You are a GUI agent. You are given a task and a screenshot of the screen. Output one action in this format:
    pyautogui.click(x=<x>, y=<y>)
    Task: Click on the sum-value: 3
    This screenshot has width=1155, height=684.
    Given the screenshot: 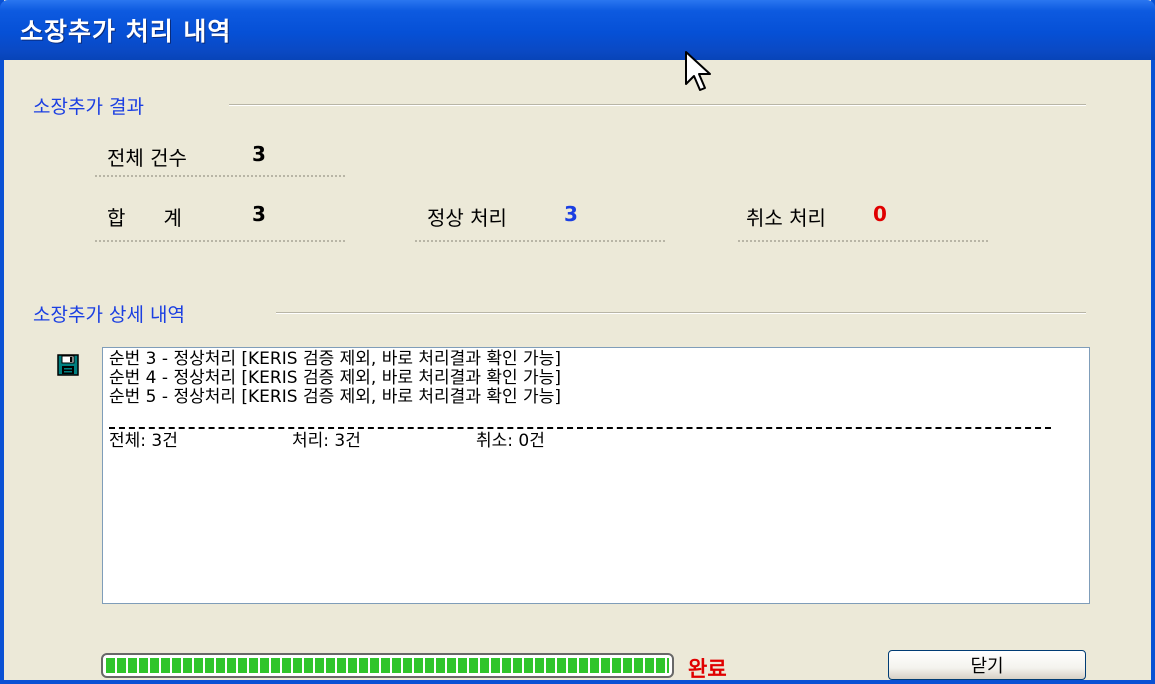 What is the action you would take?
    pyautogui.click(x=259, y=214)
    